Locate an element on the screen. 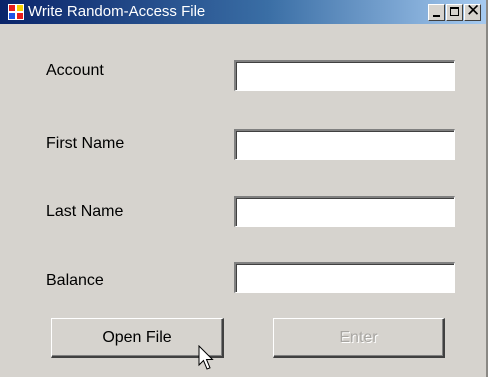 This screenshot has width=488, height=377. first-name-label: First Name is located at coordinates (85, 143).